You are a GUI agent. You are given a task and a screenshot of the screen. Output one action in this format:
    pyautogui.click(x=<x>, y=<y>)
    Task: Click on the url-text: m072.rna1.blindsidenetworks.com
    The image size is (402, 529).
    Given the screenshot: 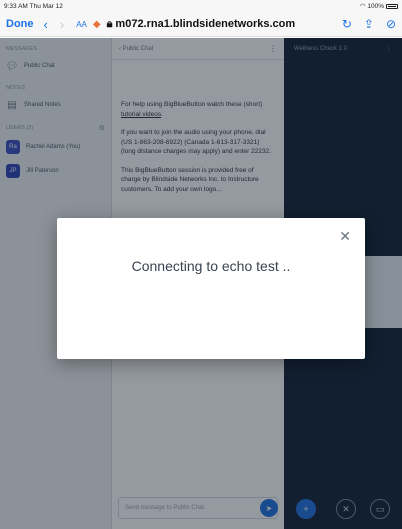 What is the action you would take?
    pyautogui.click(x=205, y=24)
    